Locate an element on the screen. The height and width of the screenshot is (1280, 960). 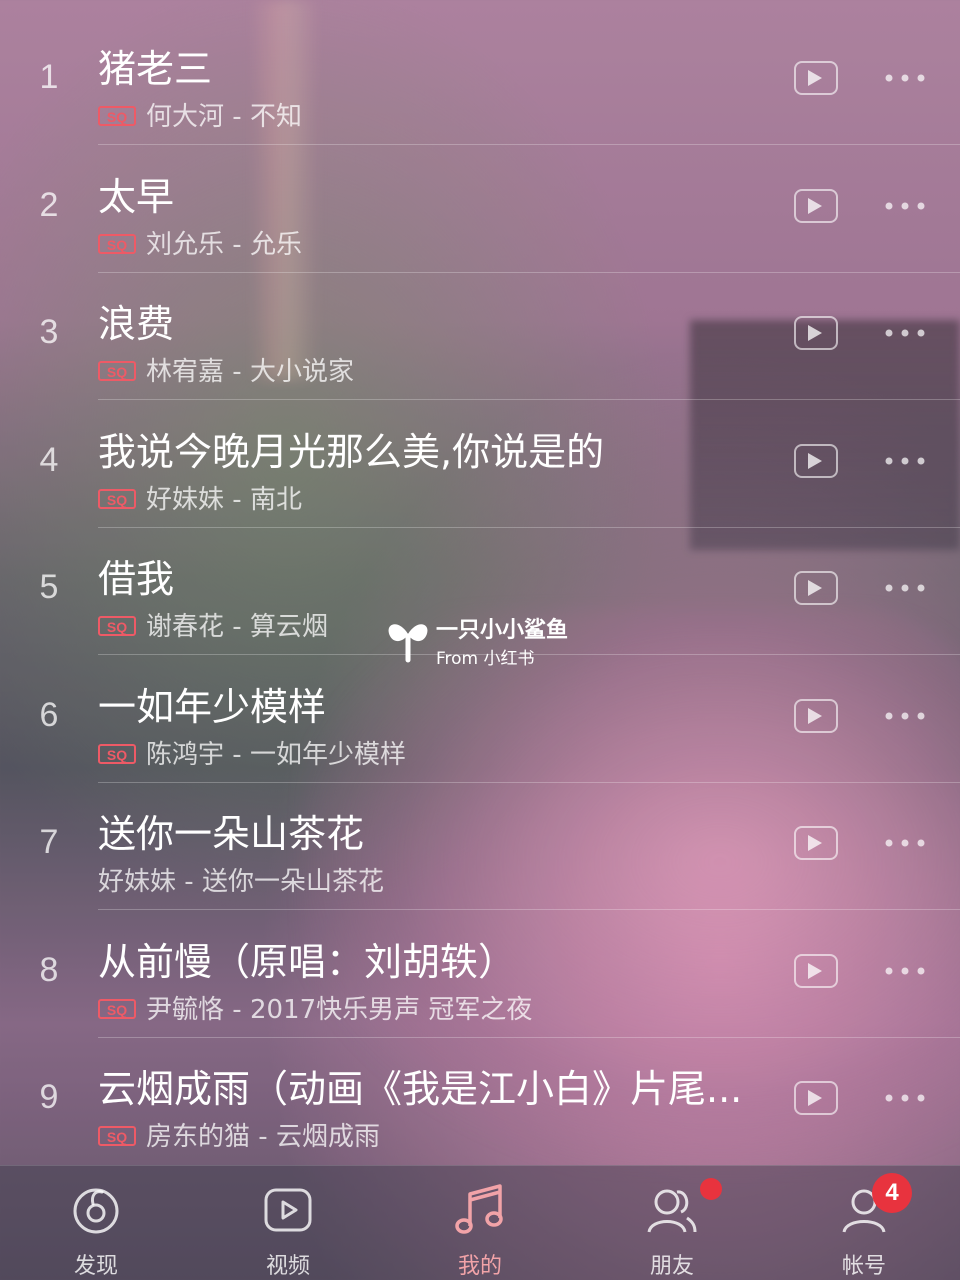
tab-label: 帐号 is located at coordinates (863, 1266).